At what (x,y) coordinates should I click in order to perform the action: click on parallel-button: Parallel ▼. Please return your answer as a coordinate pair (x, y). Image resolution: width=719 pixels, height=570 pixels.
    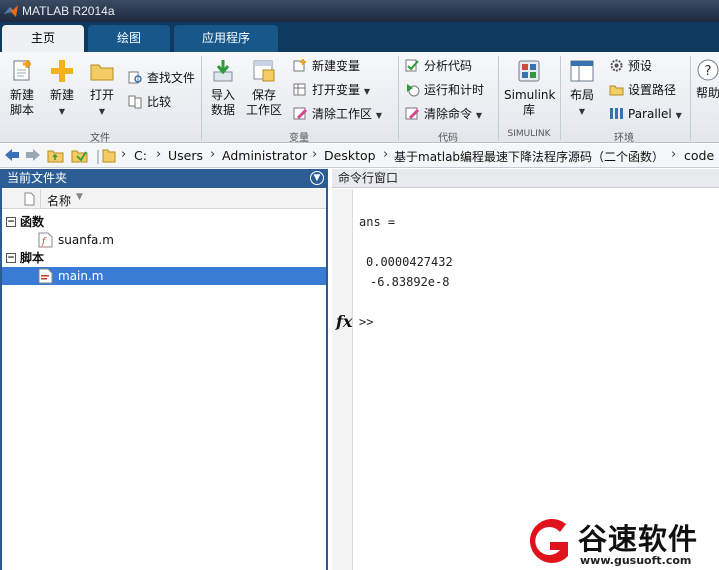
    Looking at the image, I should click on (645, 114).